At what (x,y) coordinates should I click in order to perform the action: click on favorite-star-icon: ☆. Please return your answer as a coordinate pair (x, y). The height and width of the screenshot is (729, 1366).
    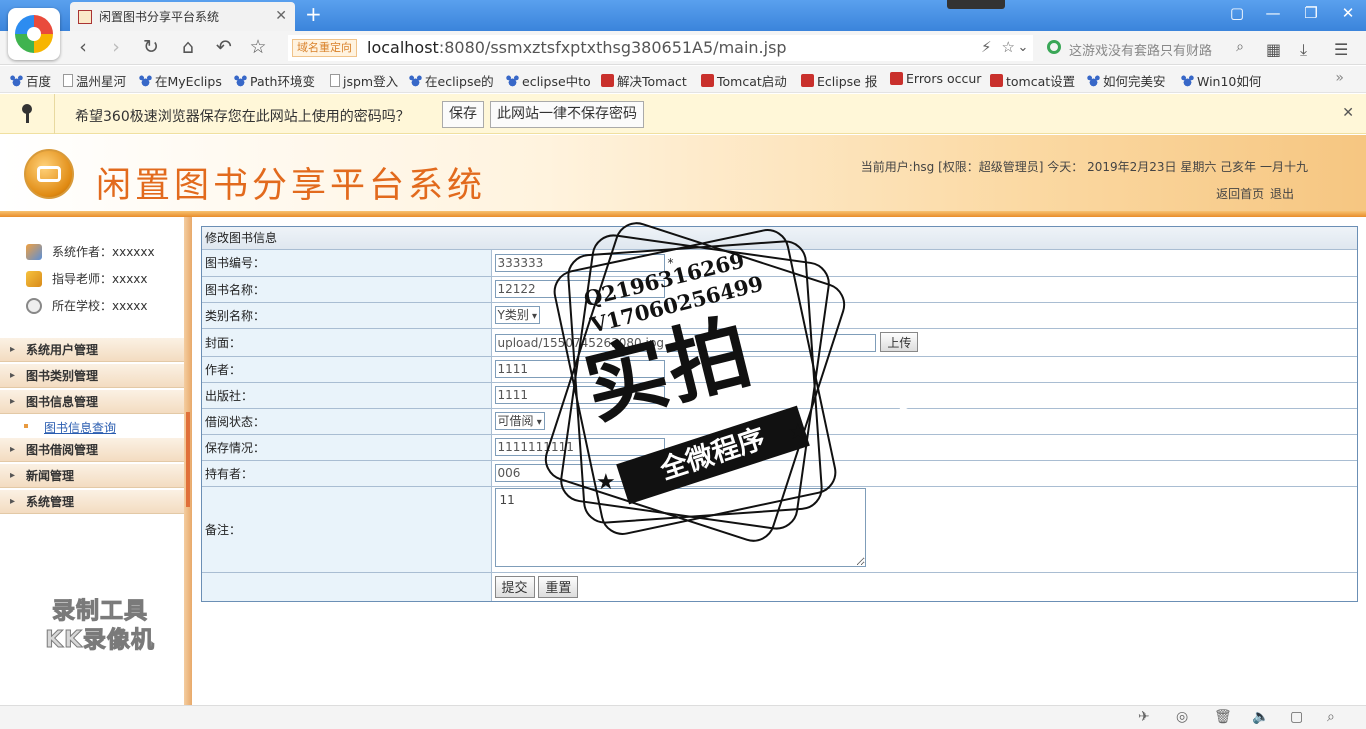
    Looking at the image, I should click on (258, 47).